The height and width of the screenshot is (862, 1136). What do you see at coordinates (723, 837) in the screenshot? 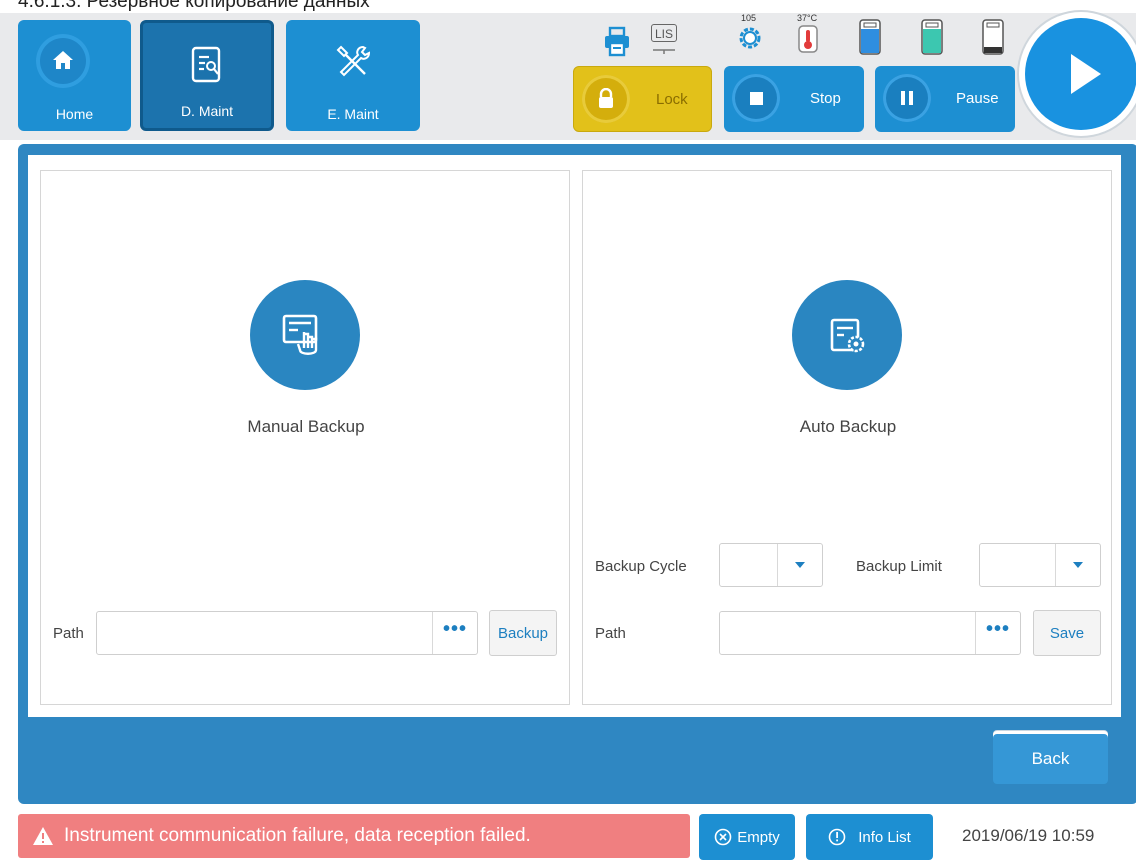
I see `close-circle-icon` at bounding box center [723, 837].